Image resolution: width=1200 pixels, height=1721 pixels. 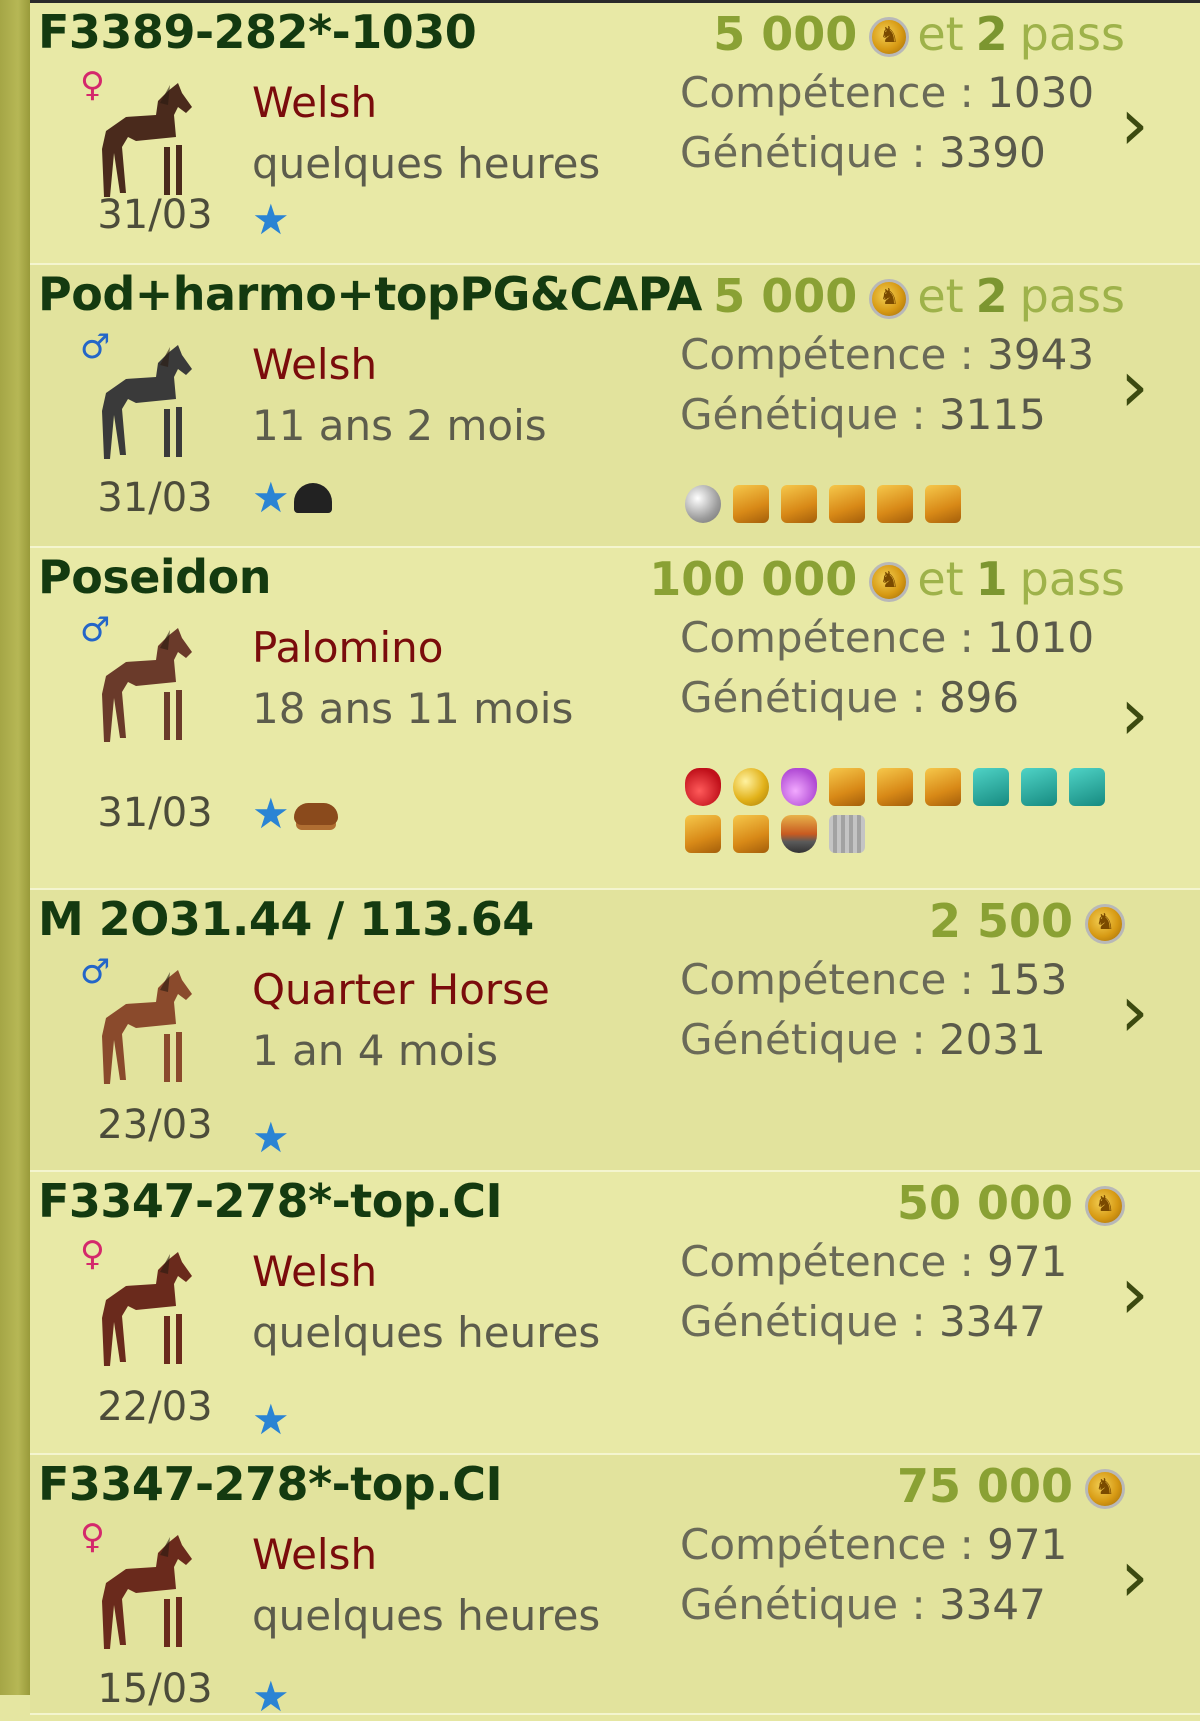 I want to click on price: 5 000 ♞ et 2 pass, so click(x=919, y=34).